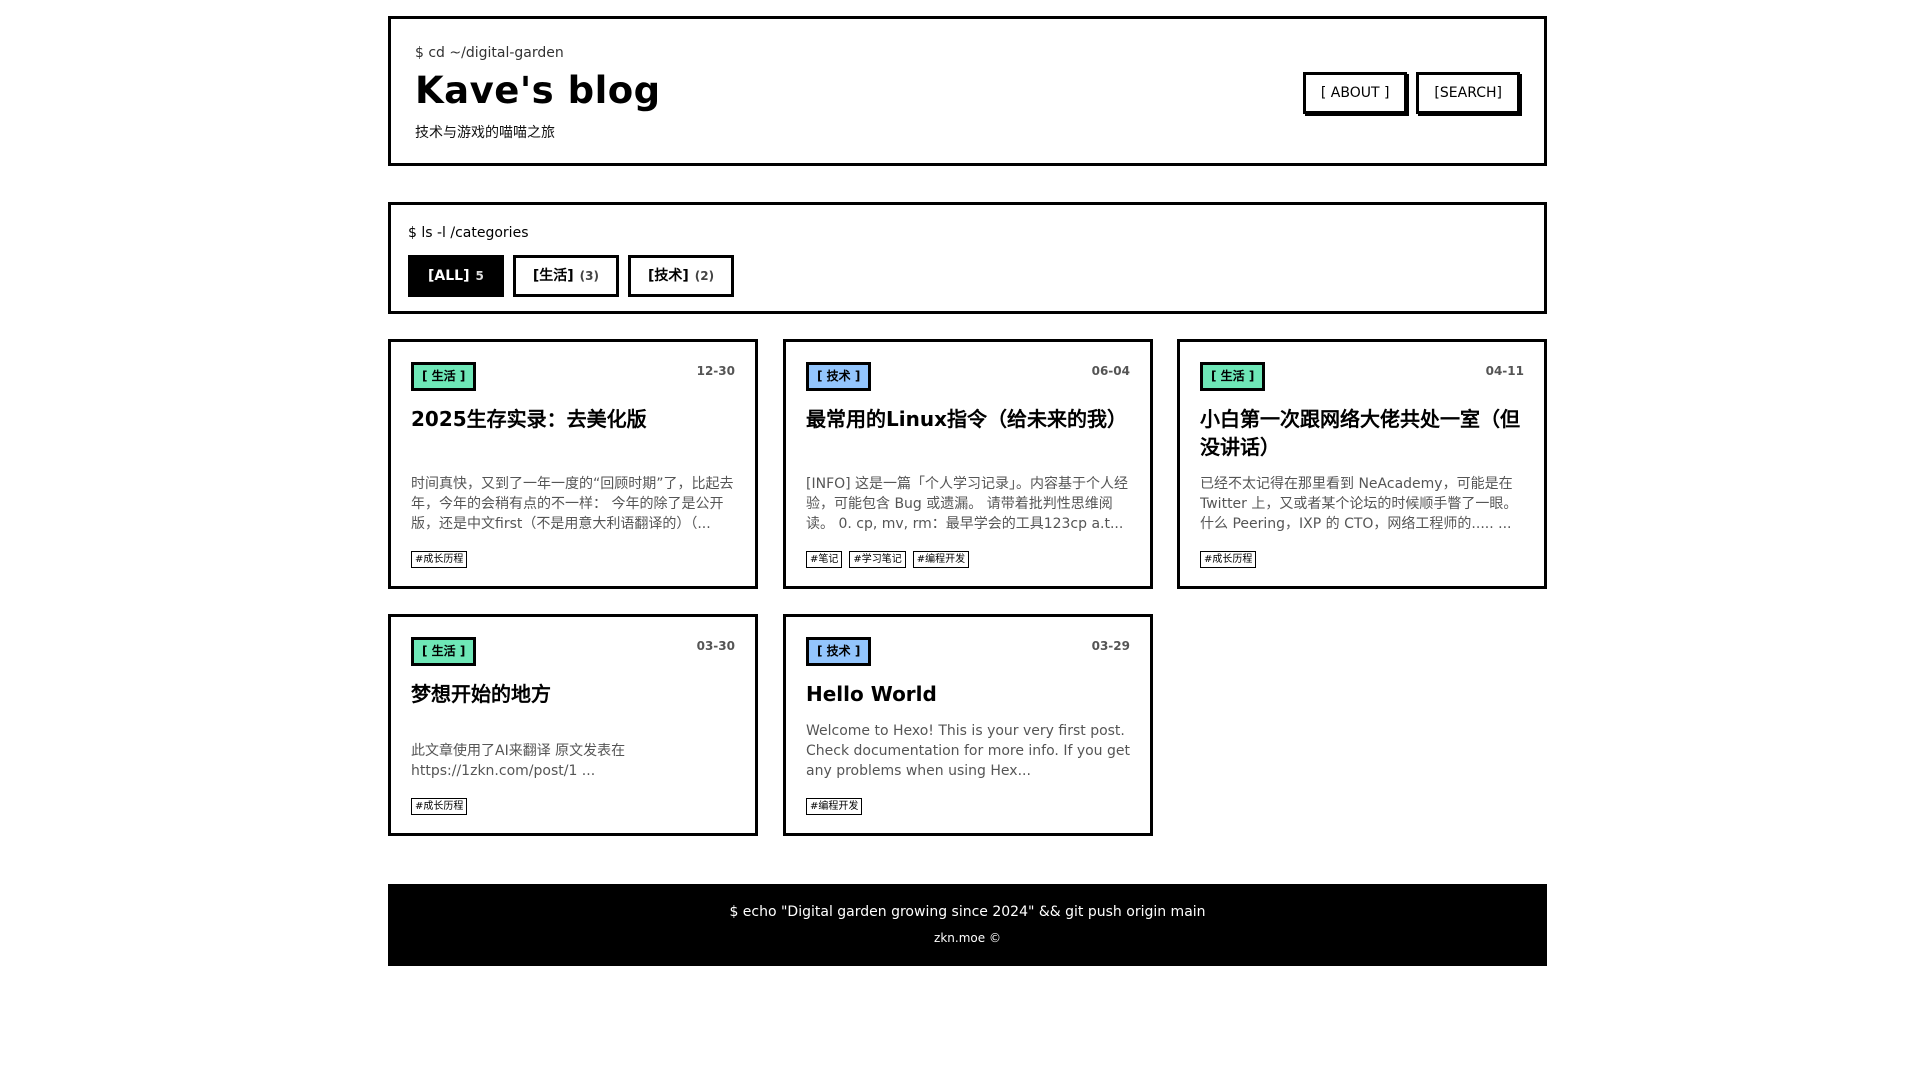  What do you see at coordinates (877, 559) in the screenshot?
I see `tag-chip: #学习笔记` at bounding box center [877, 559].